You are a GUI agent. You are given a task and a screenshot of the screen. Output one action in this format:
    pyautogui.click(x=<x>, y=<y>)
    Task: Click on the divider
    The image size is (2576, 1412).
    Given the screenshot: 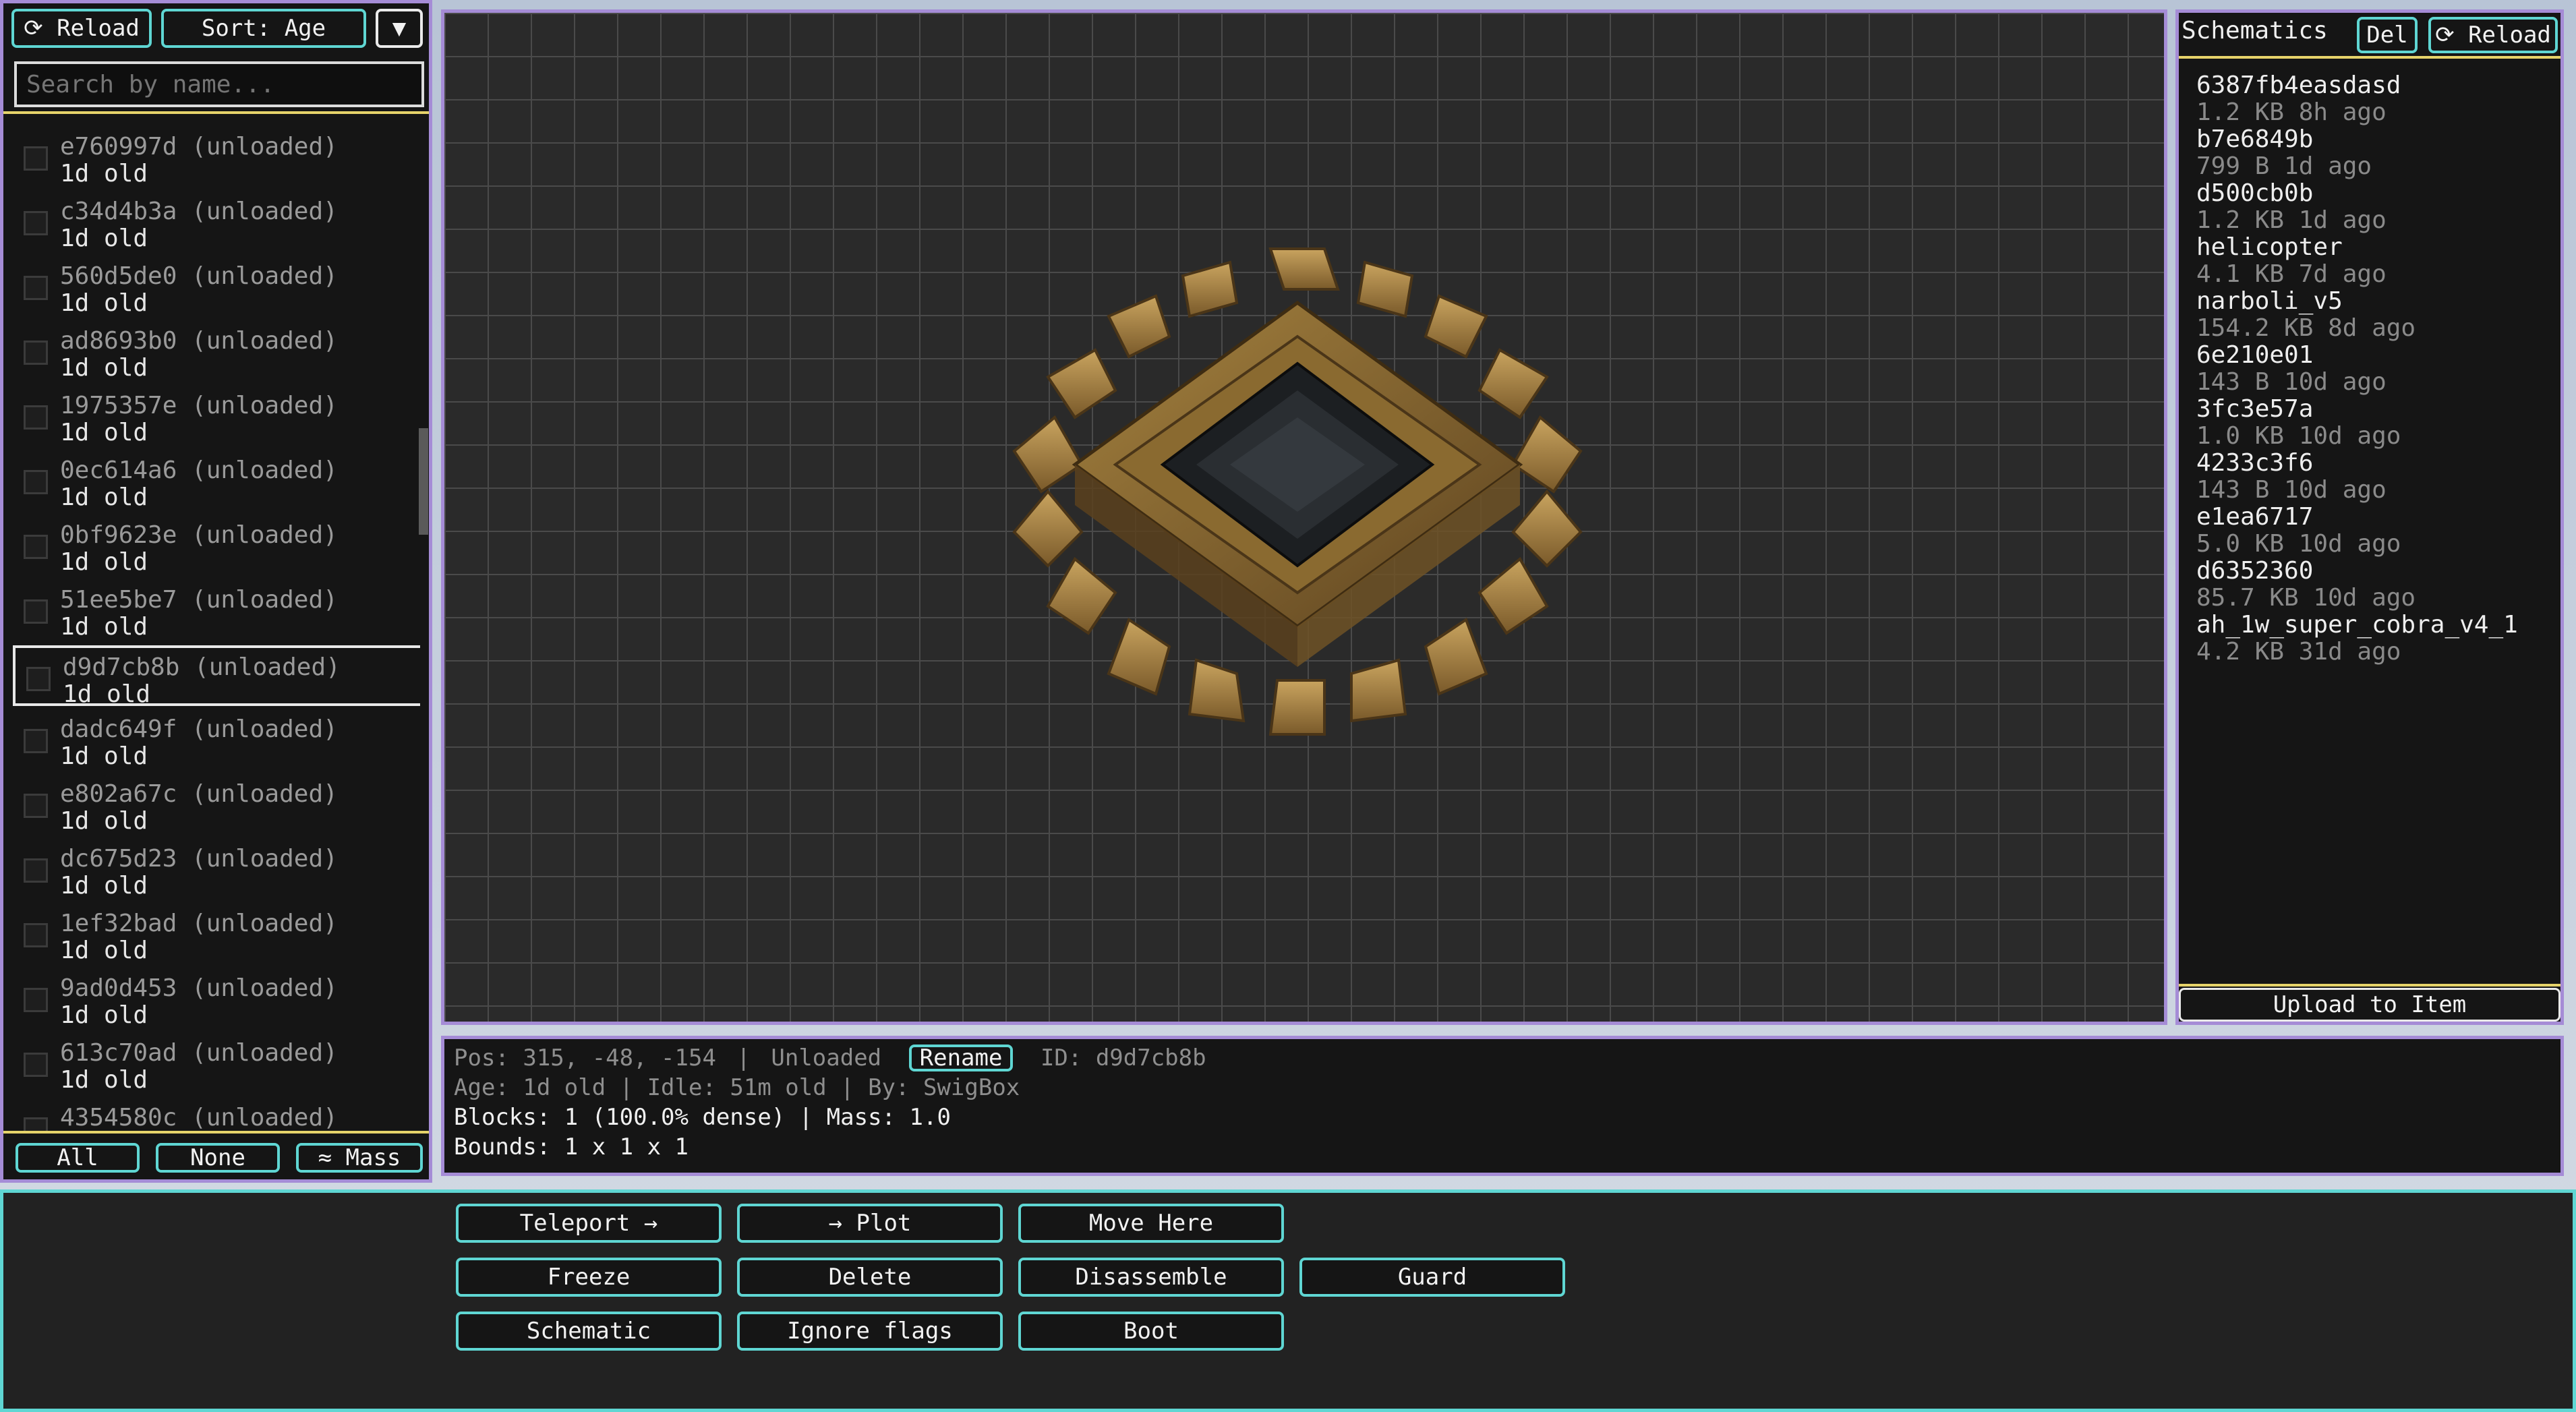 What is the action you would take?
    pyautogui.click(x=2369, y=985)
    